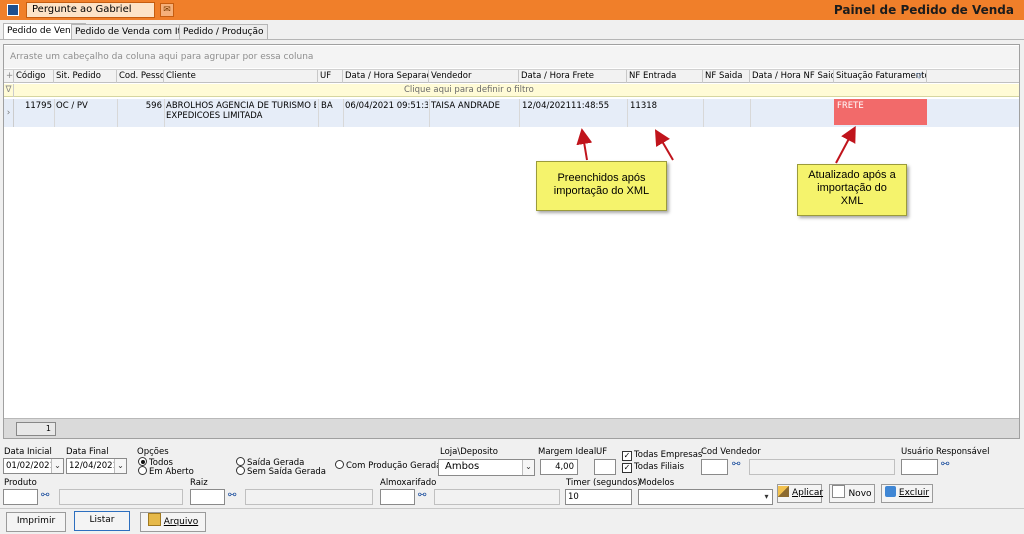 The width and height of the screenshot is (1024, 534). Describe the element at coordinates (207, 497) in the screenshot. I see `raiz-field` at that location.